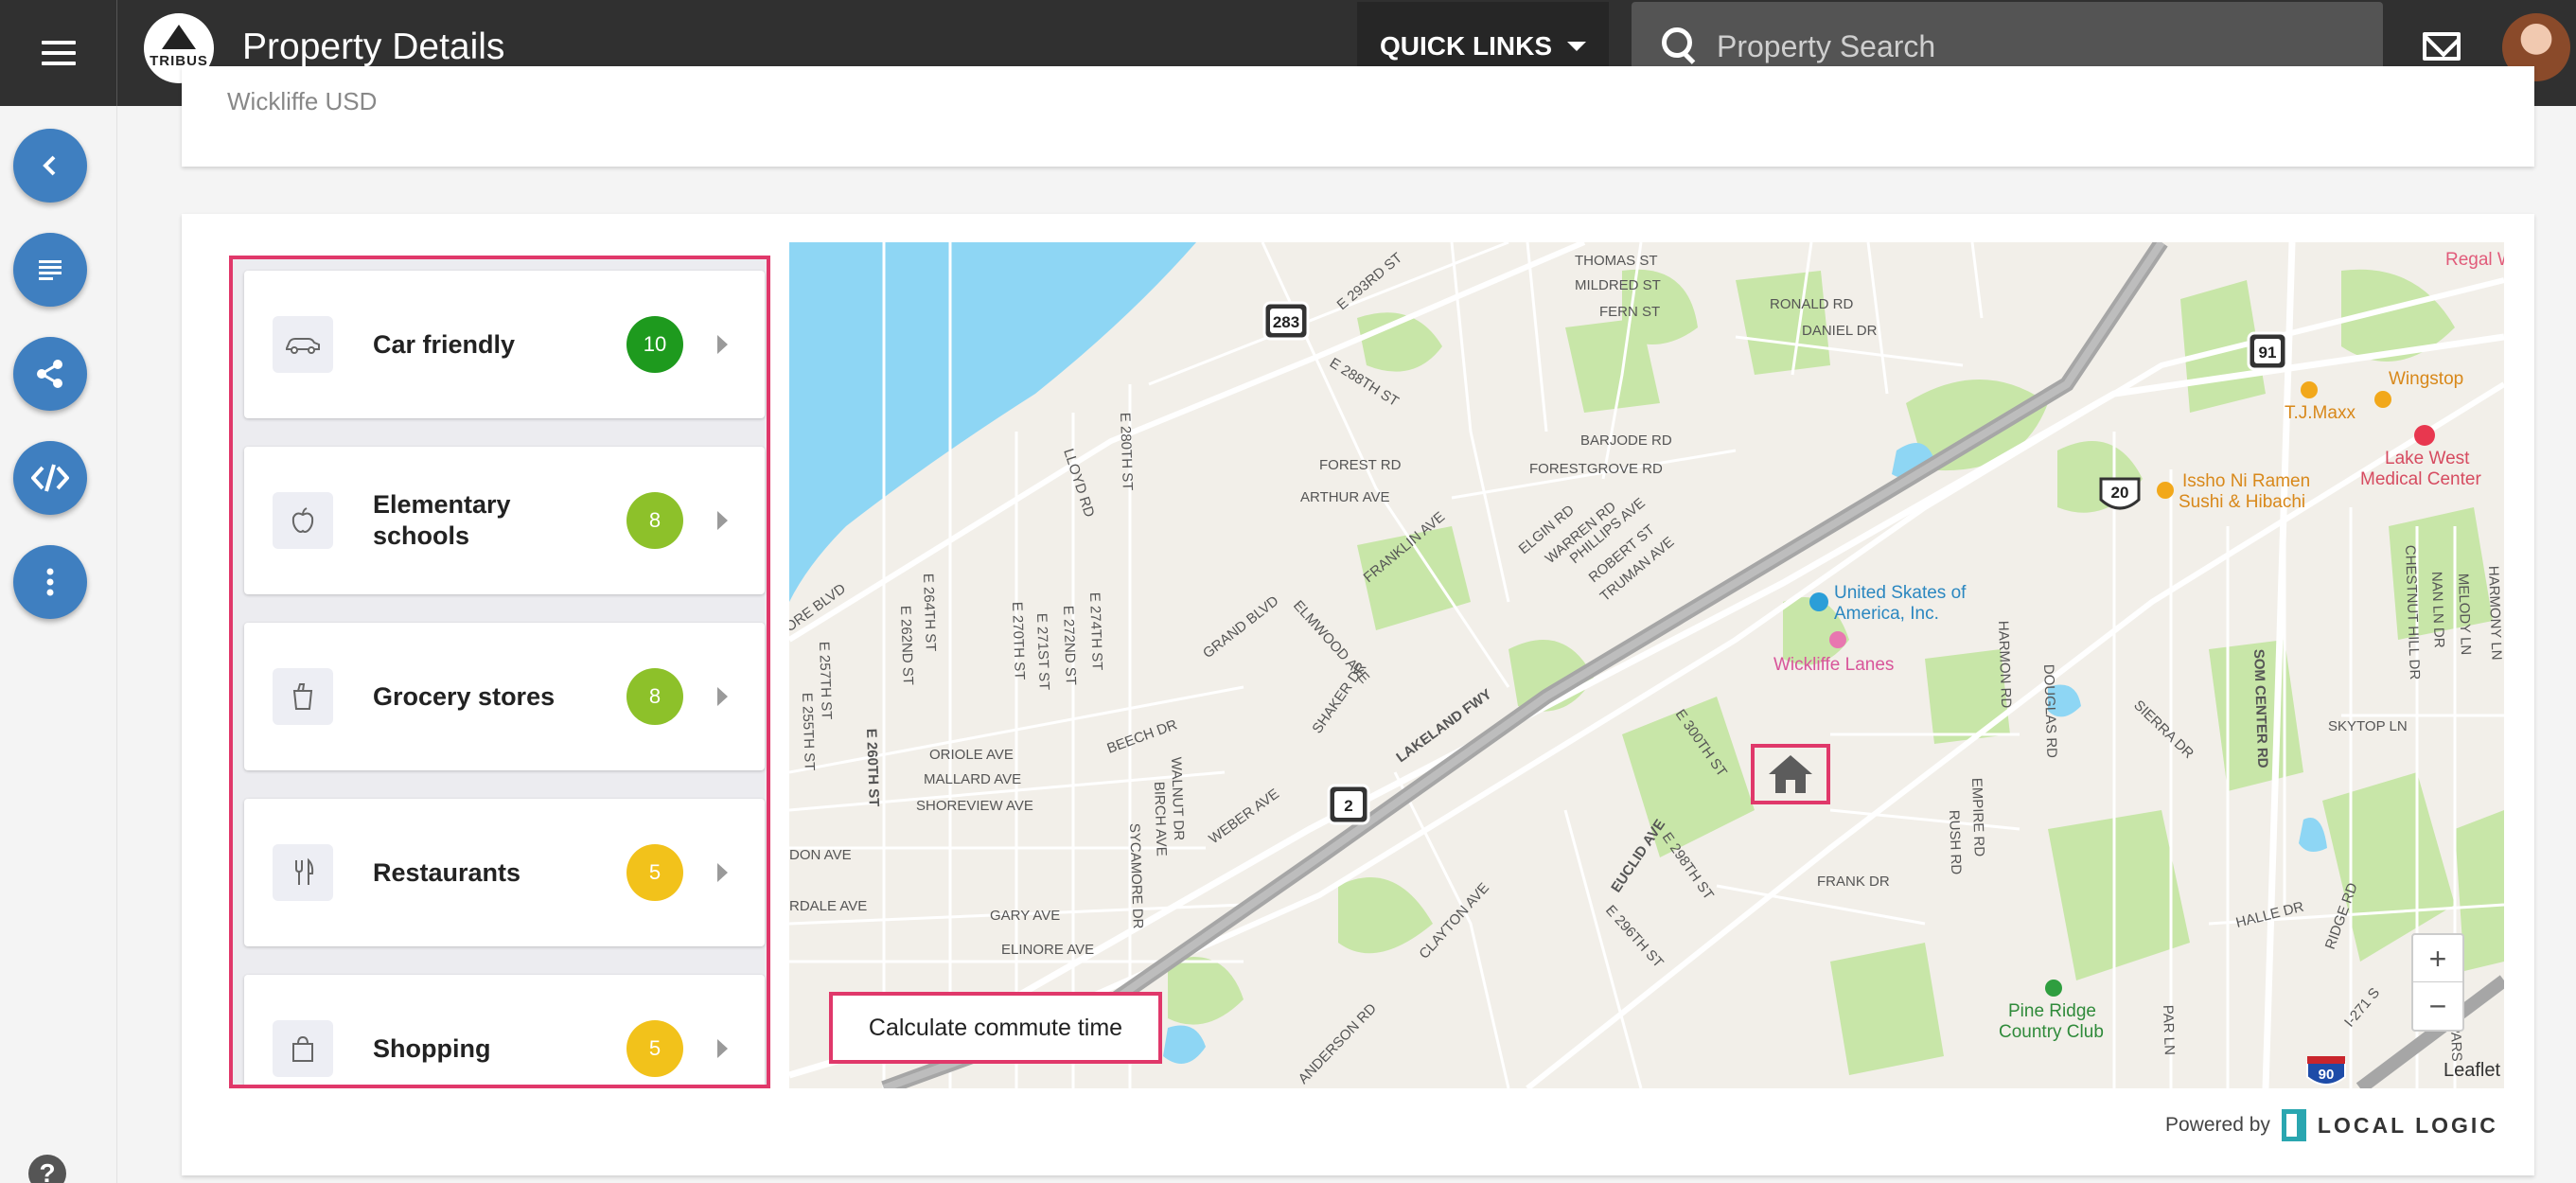 The image size is (2576, 1183). I want to click on leaflet-attribution-link: Leaflet, so click(2472, 1071).